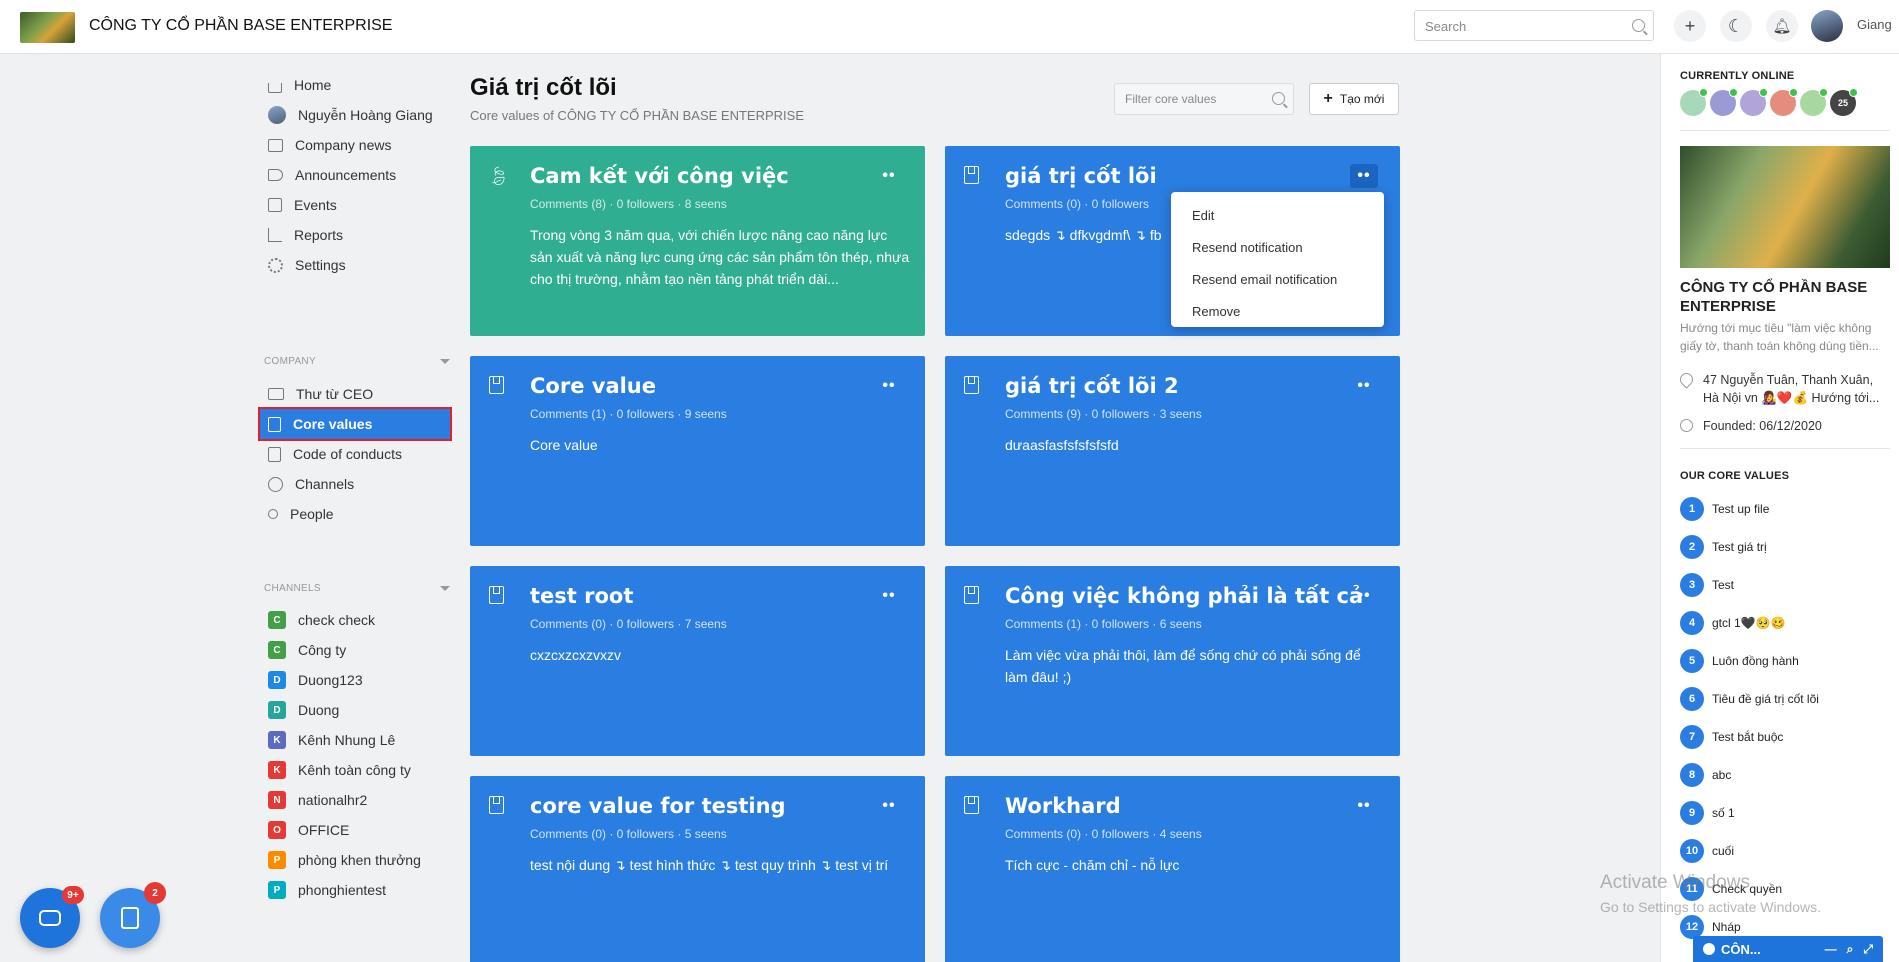 This screenshot has height=962, width=1899. I want to click on minimize-icon: —, so click(1831, 949).